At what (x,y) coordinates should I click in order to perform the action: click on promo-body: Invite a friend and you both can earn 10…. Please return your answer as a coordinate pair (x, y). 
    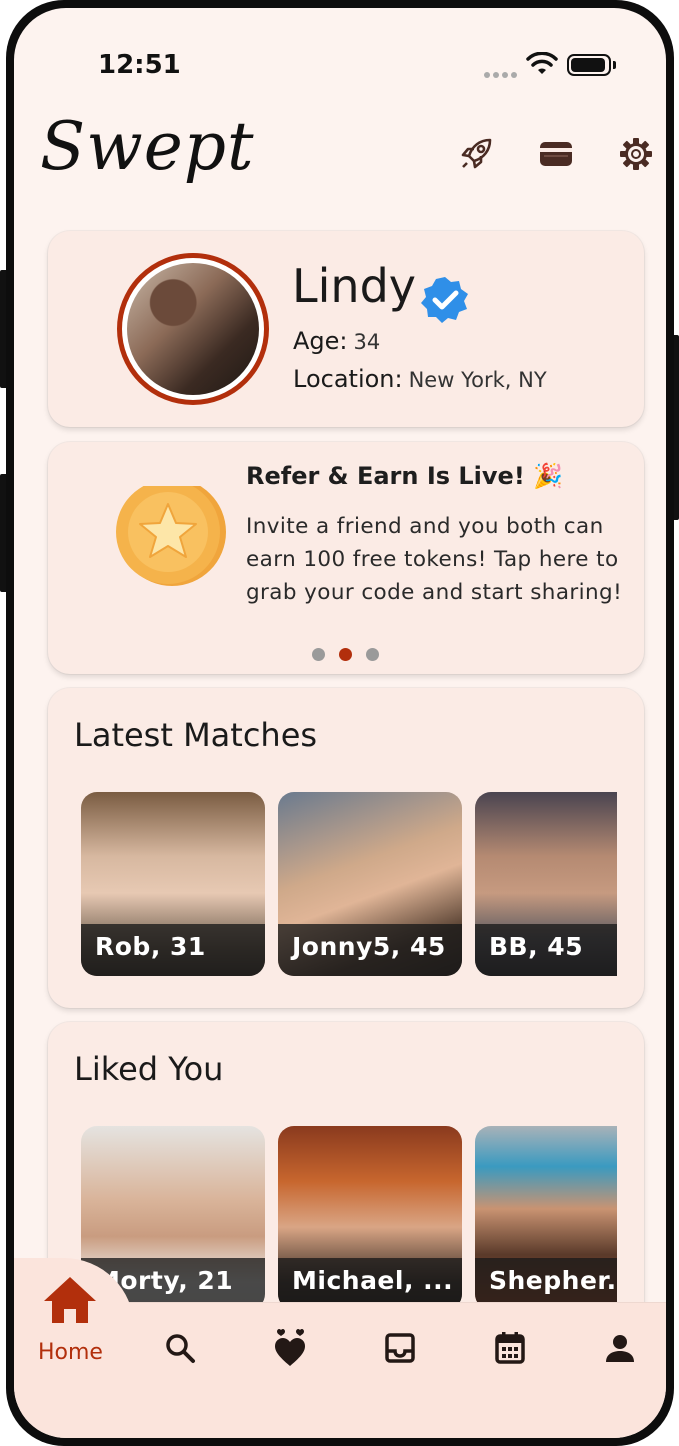
    Looking at the image, I should click on (434, 559).